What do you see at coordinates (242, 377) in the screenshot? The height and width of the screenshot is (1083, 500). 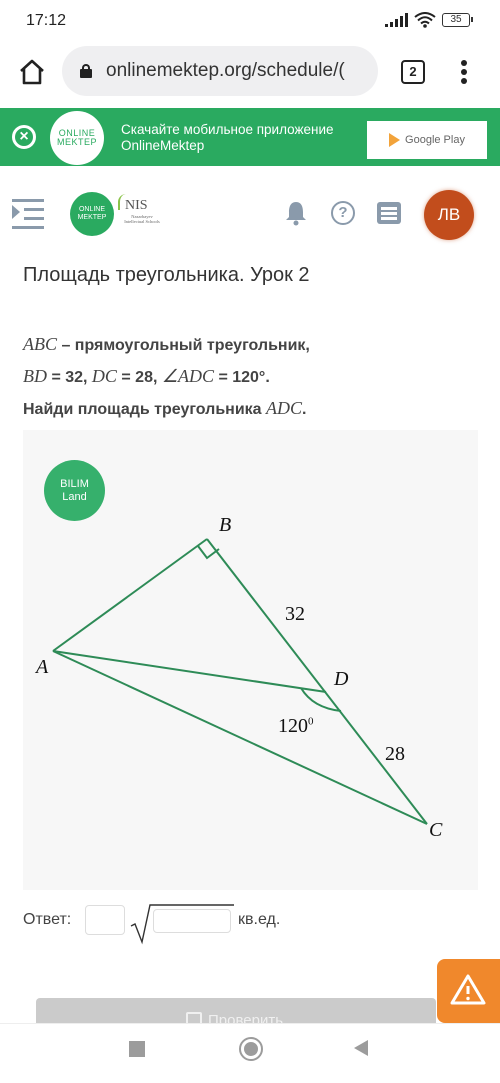 I see `task-text: = 120°.` at bounding box center [242, 377].